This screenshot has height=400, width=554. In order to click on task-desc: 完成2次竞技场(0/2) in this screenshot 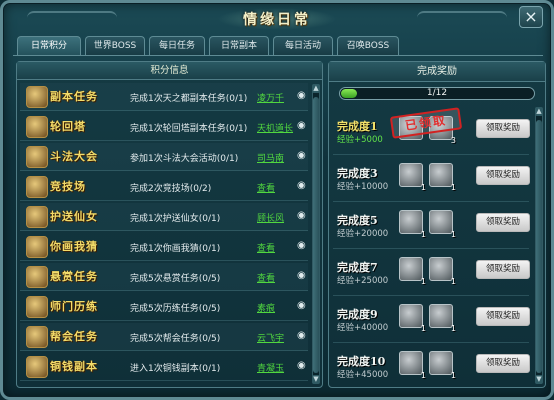, I will do `click(171, 189)`.